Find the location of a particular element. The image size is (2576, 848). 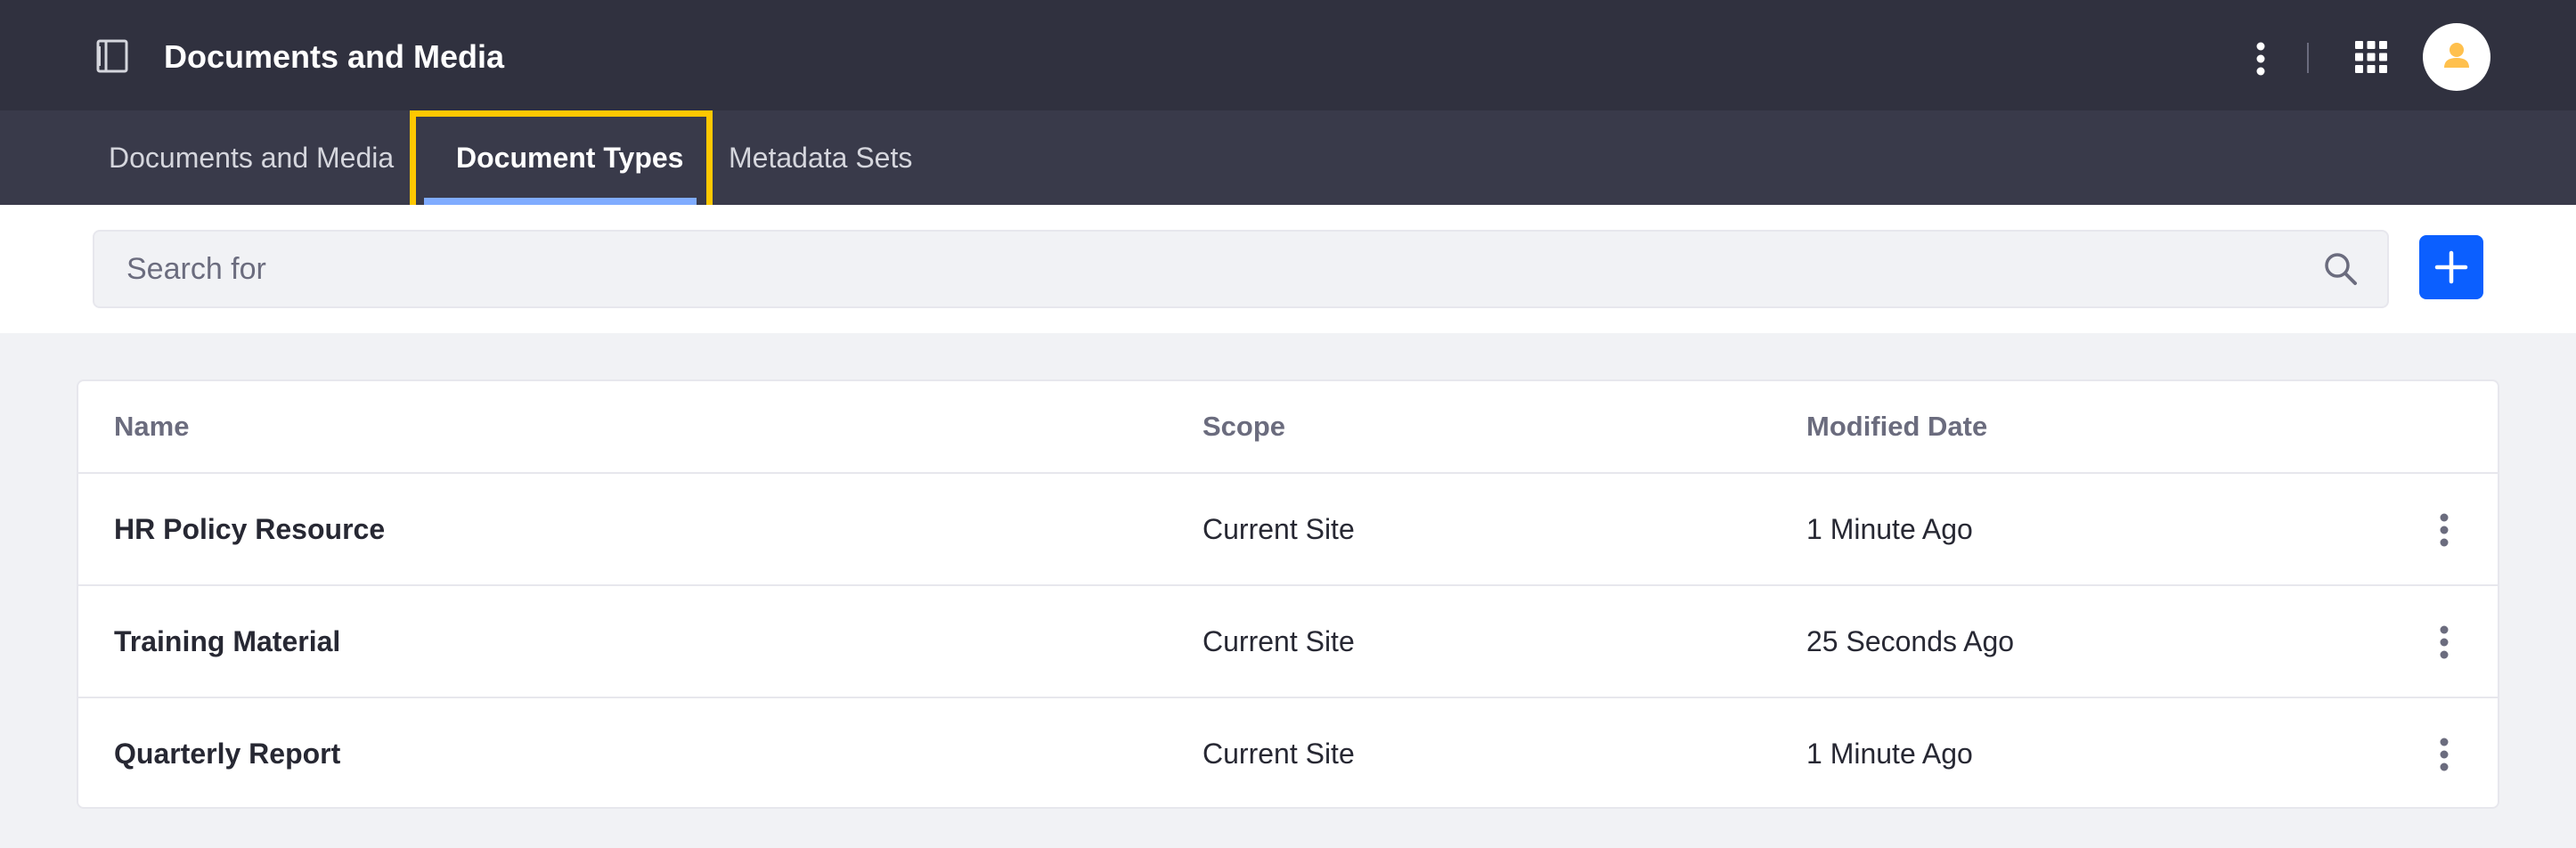

column-header-name: Name is located at coordinates (152, 427).